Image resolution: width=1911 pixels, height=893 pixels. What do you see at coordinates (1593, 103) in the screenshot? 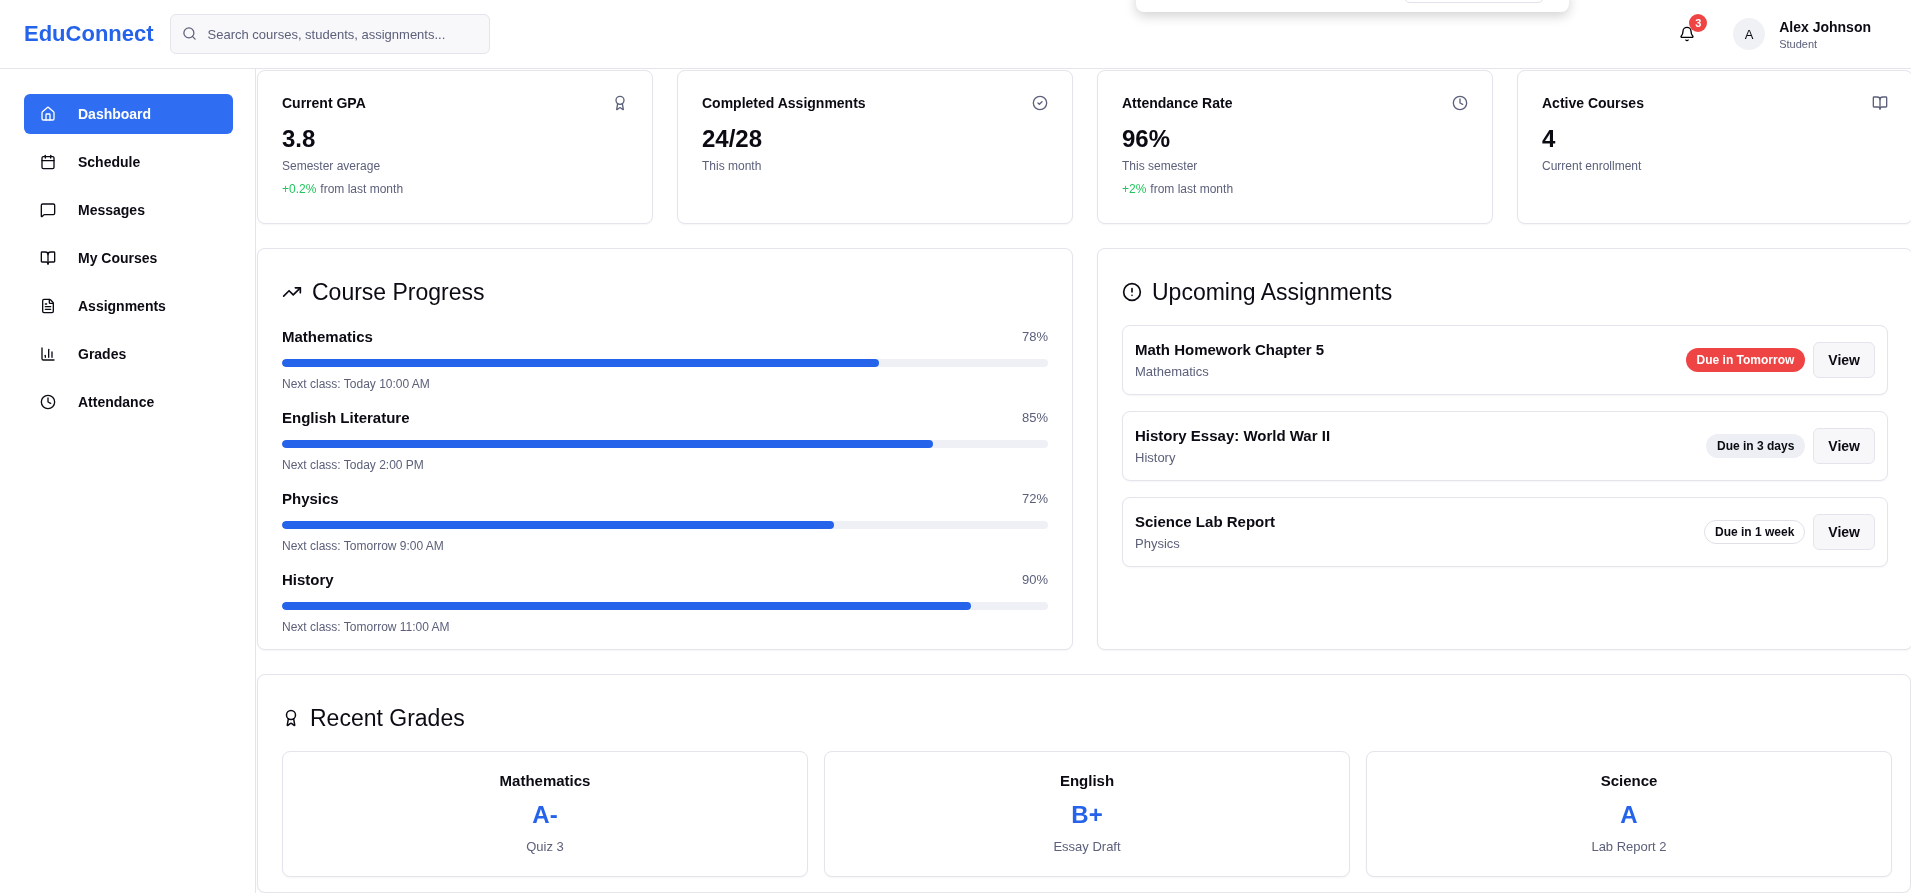
I see `stat-title: Active Courses` at bounding box center [1593, 103].